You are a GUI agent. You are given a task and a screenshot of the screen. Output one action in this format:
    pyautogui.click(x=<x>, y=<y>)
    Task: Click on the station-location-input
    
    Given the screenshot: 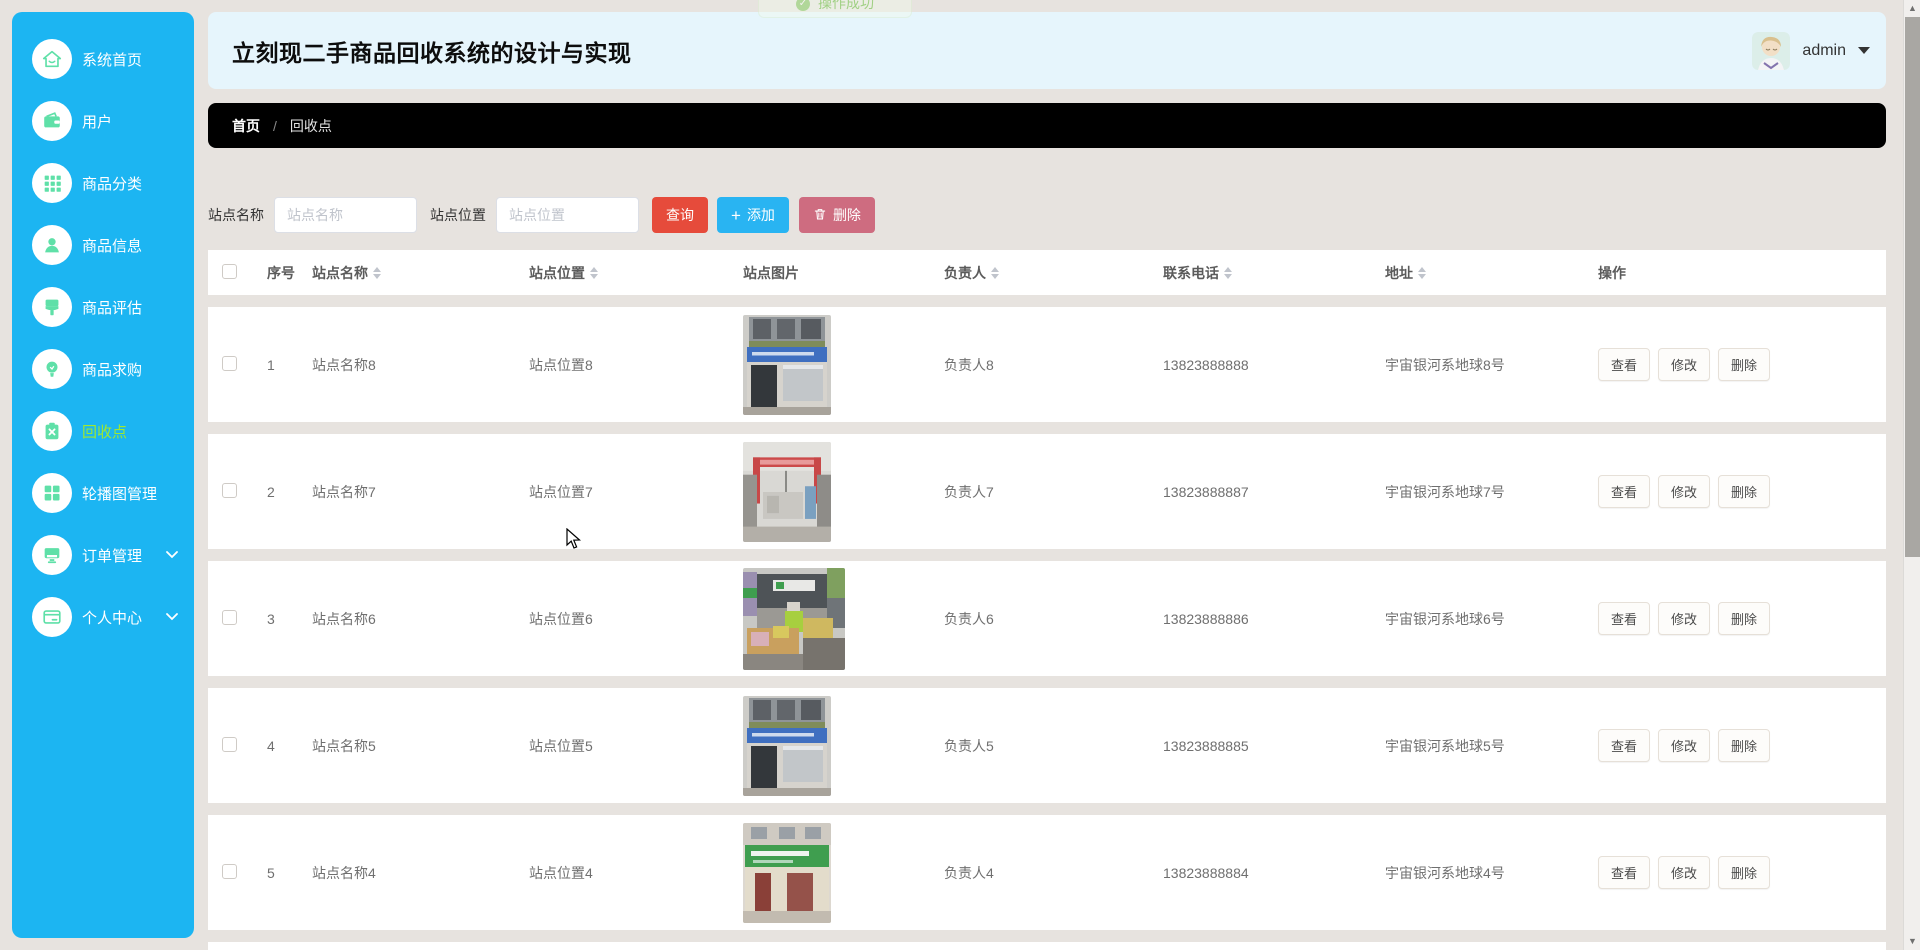 What is the action you would take?
    pyautogui.click(x=567, y=215)
    